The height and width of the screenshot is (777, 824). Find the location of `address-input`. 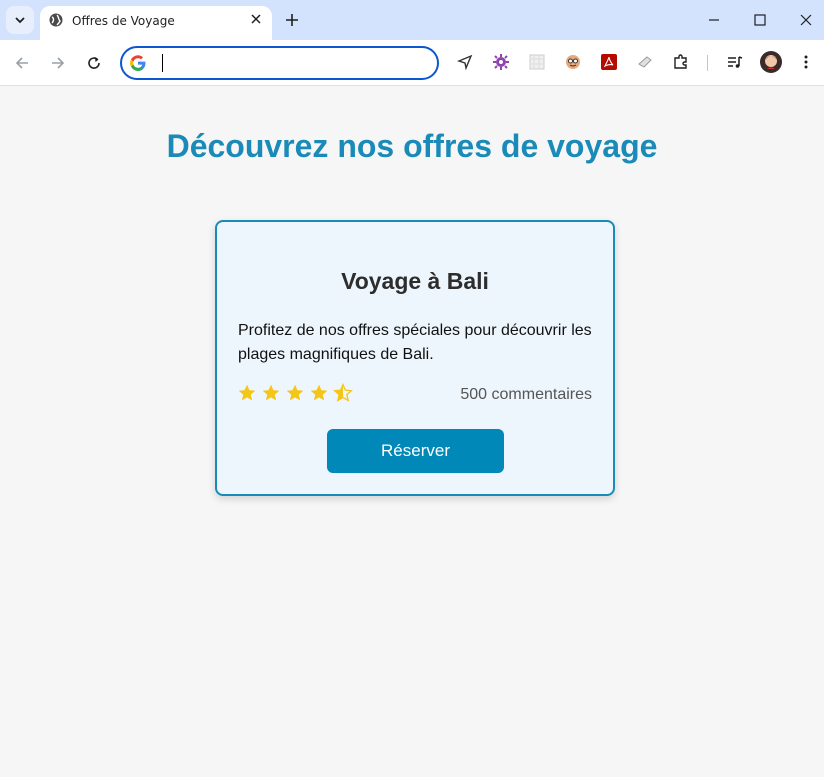

address-input is located at coordinates (291, 63).